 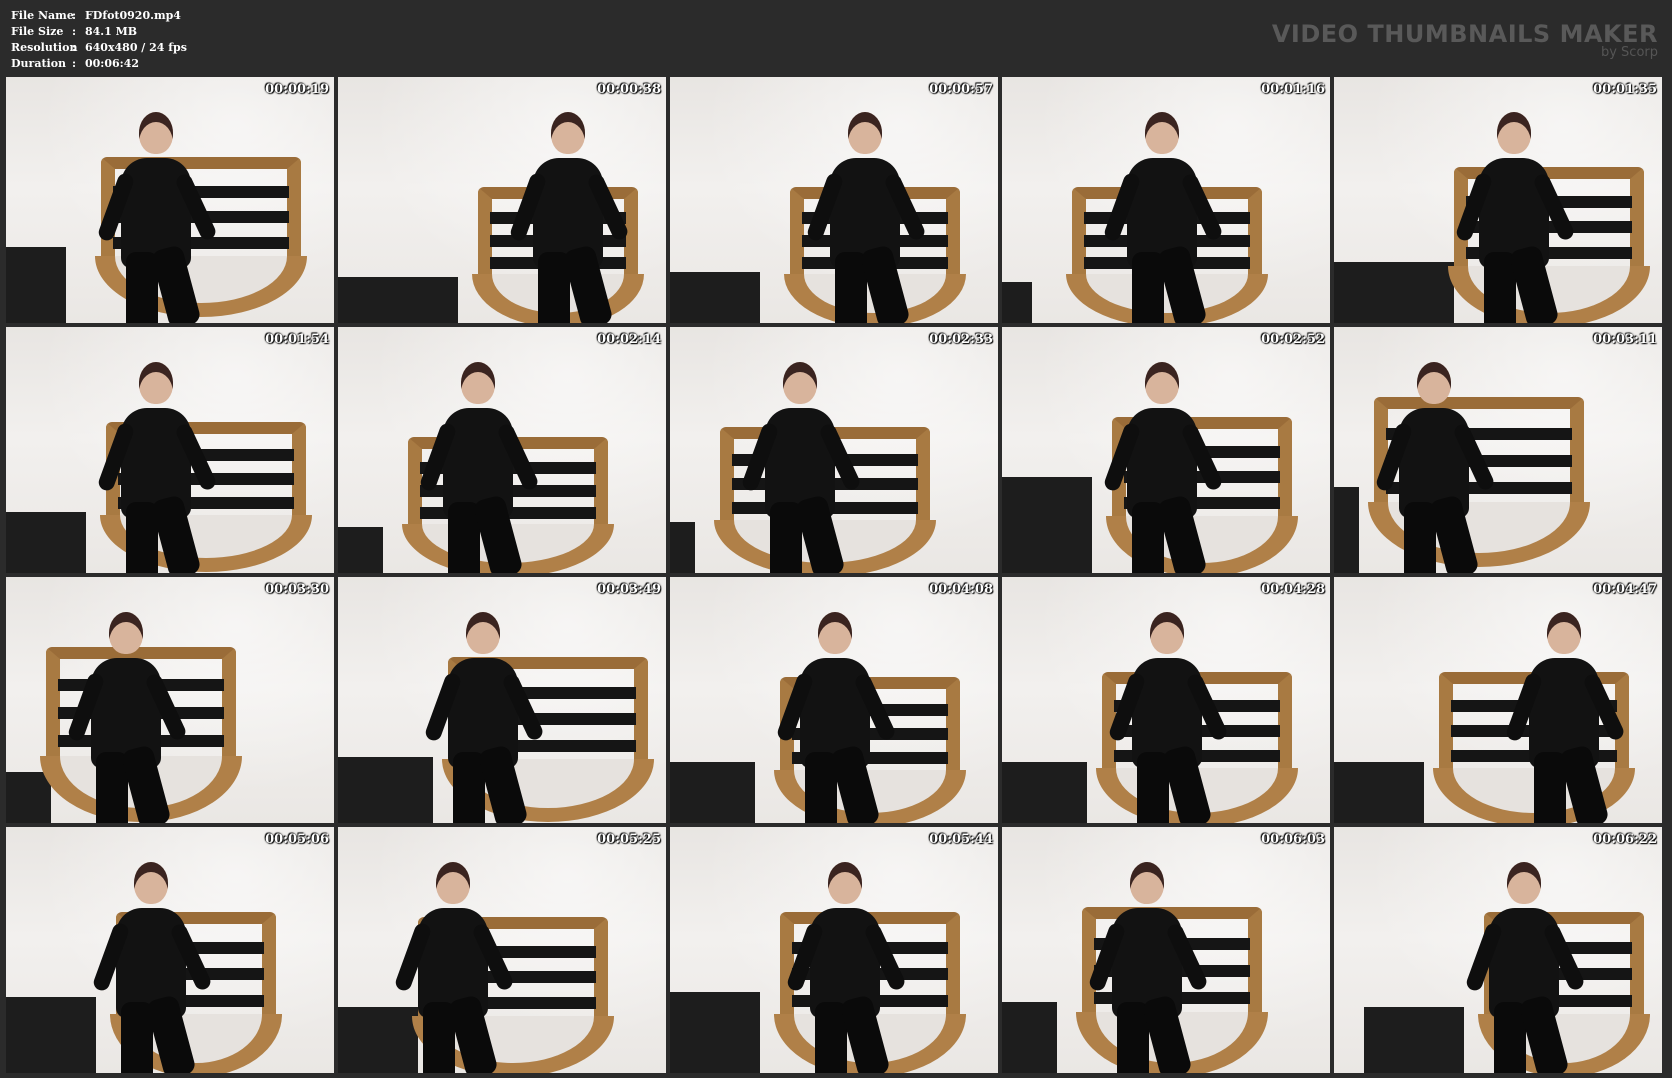 I want to click on thumbnail-frame: 00:03:49, so click(x=502, y=700).